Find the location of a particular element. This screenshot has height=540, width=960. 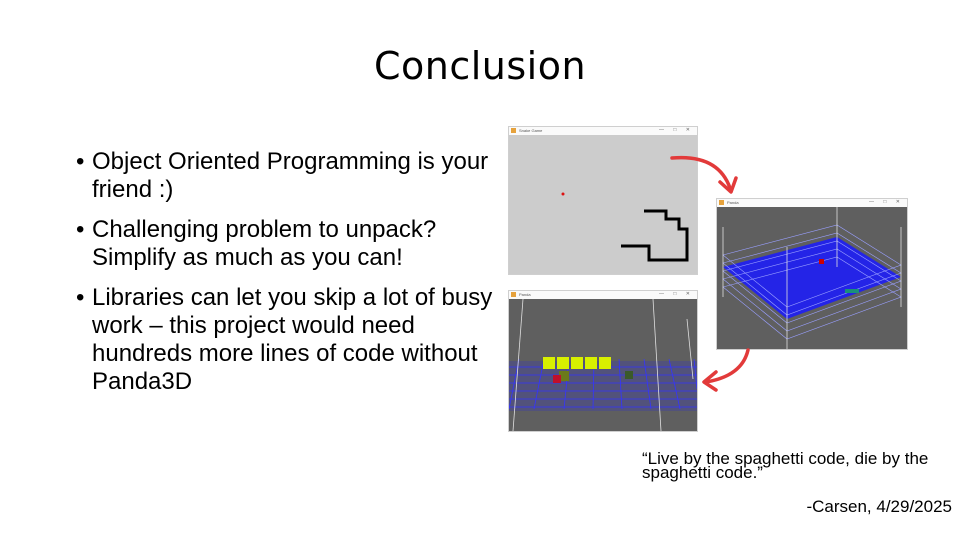

window-title: Snake Game is located at coordinates (531, 130).